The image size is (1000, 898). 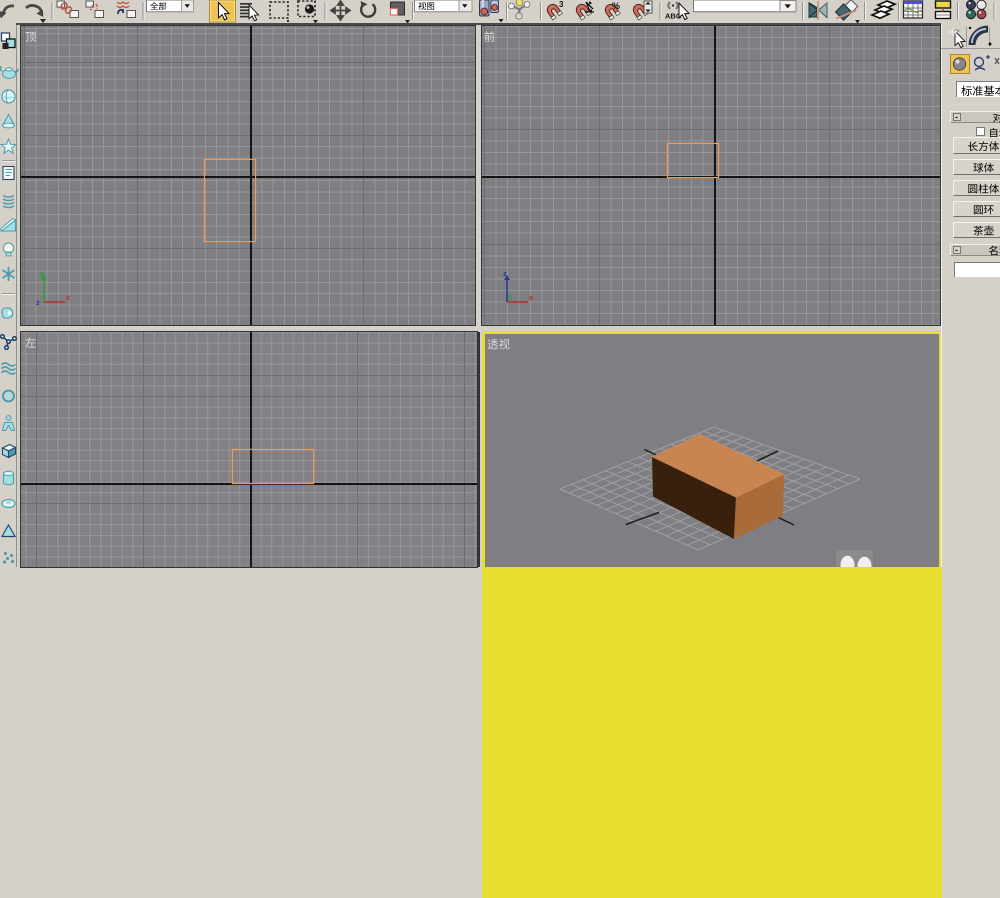 What do you see at coordinates (510, 296) in the screenshot?
I see `svg-text: y` at bounding box center [510, 296].